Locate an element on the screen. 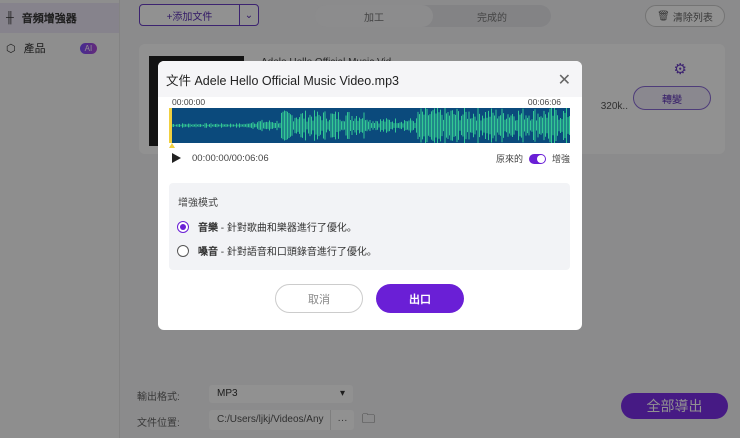 The width and height of the screenshot is (740, 438). timecode: 00:00:00/00:06:06 is located at coordinates (230, 158).